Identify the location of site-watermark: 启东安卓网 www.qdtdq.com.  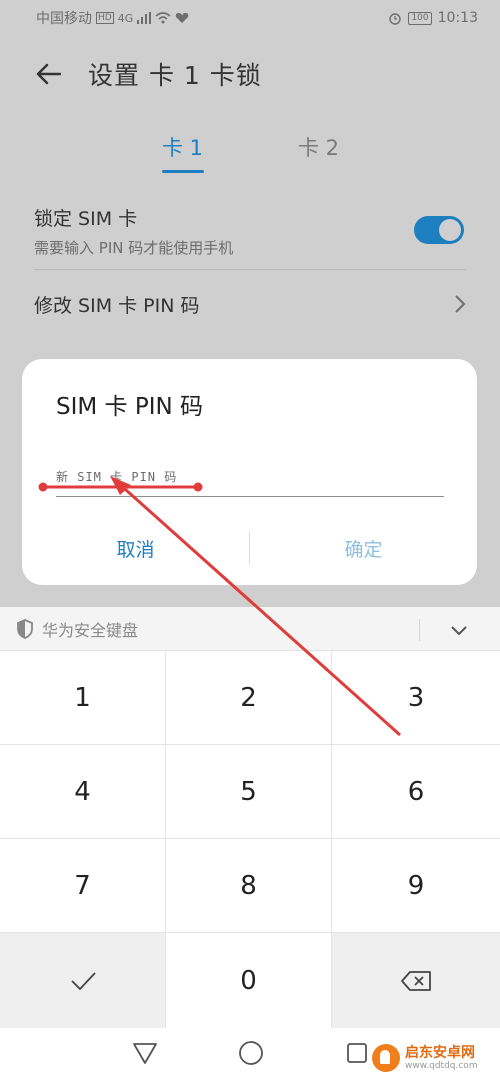
(425, 1058).